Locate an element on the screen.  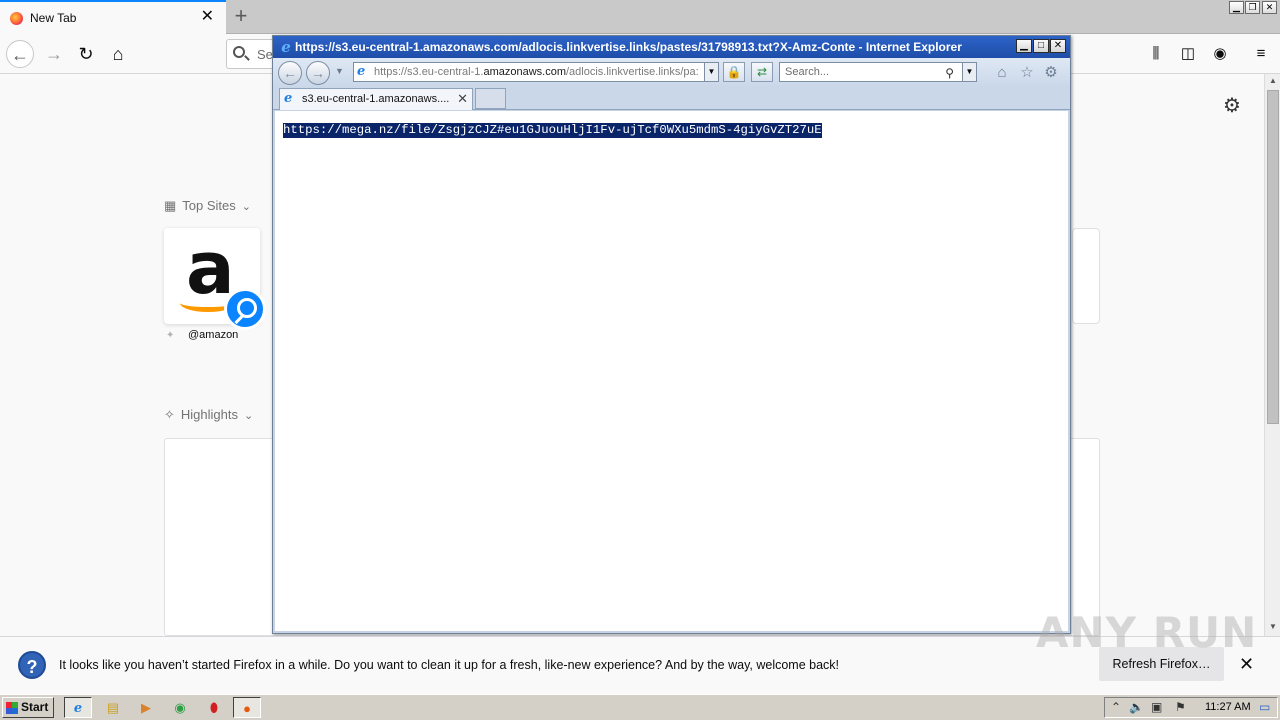
top-site-tile-empty is located at coordinates (1086, 276).